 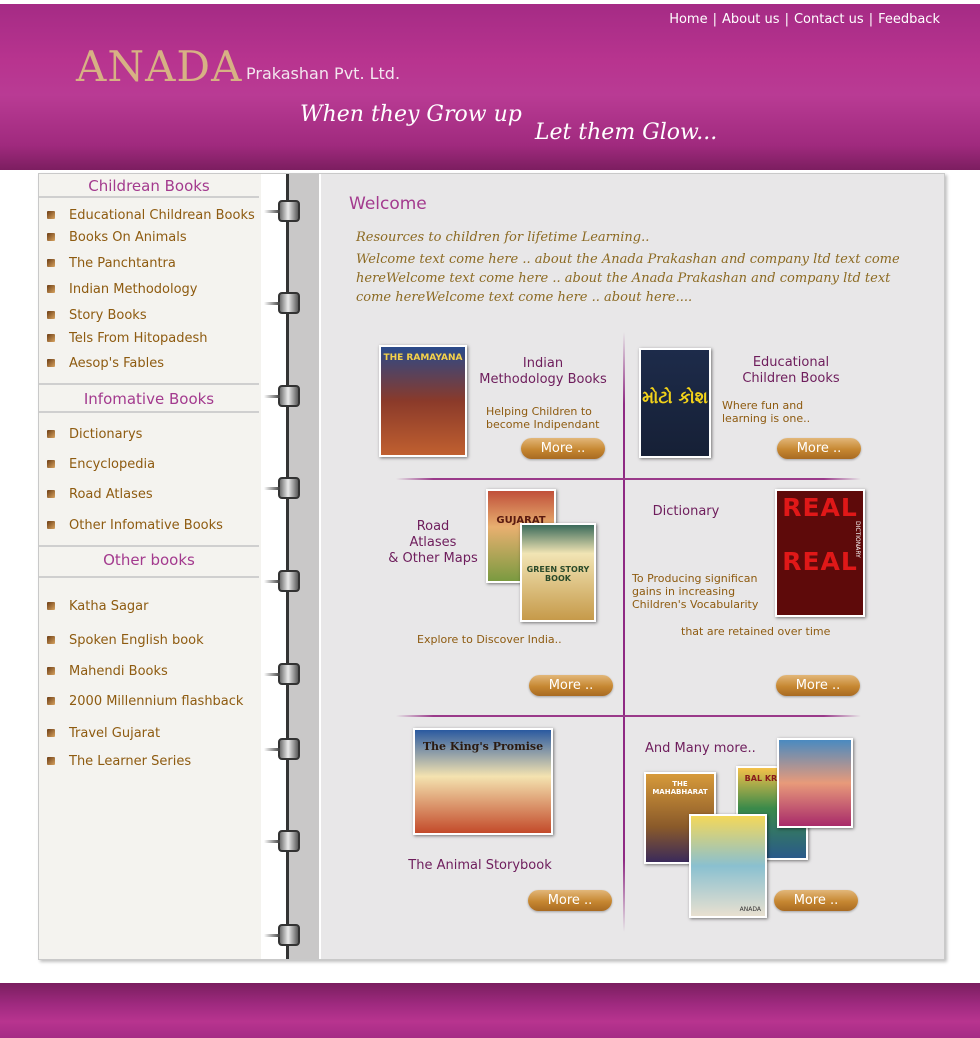 I want to click on sidebar-heading-infomative-books: Infomative Books, so click(x=149, y=399).